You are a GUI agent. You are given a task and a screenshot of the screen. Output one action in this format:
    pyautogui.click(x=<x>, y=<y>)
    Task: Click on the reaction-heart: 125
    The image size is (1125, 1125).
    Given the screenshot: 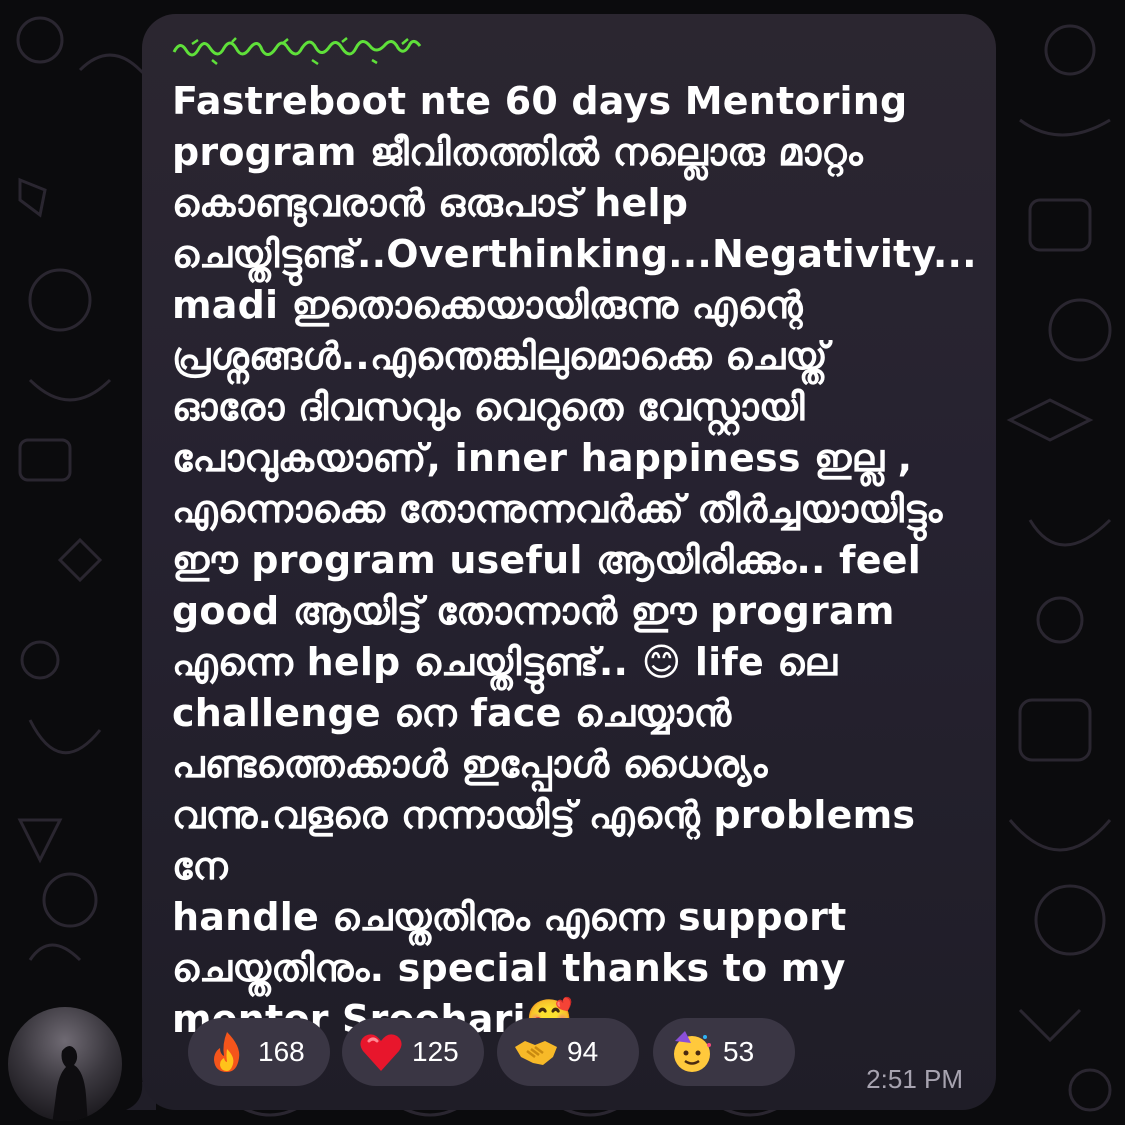 What is the action you would take?
    pyautogui.click(x=413, y=1052)
    